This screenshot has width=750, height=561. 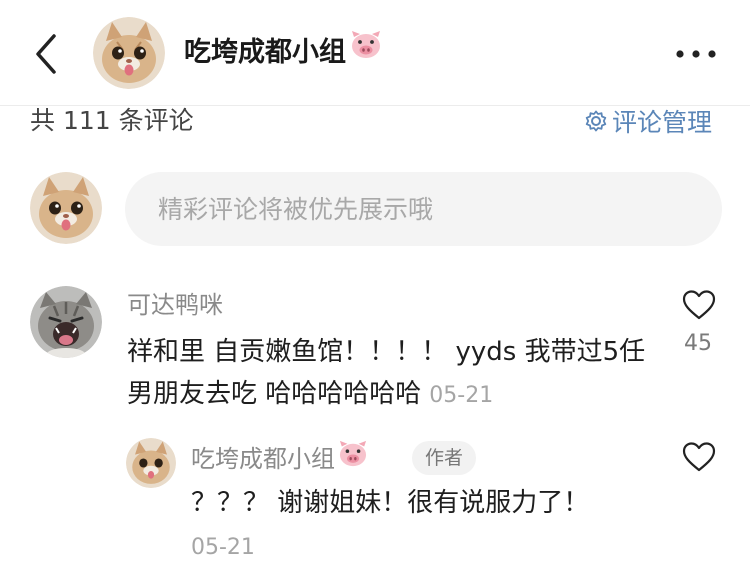 I want to click on author-badge: 作者, so click(x=444, y=458).